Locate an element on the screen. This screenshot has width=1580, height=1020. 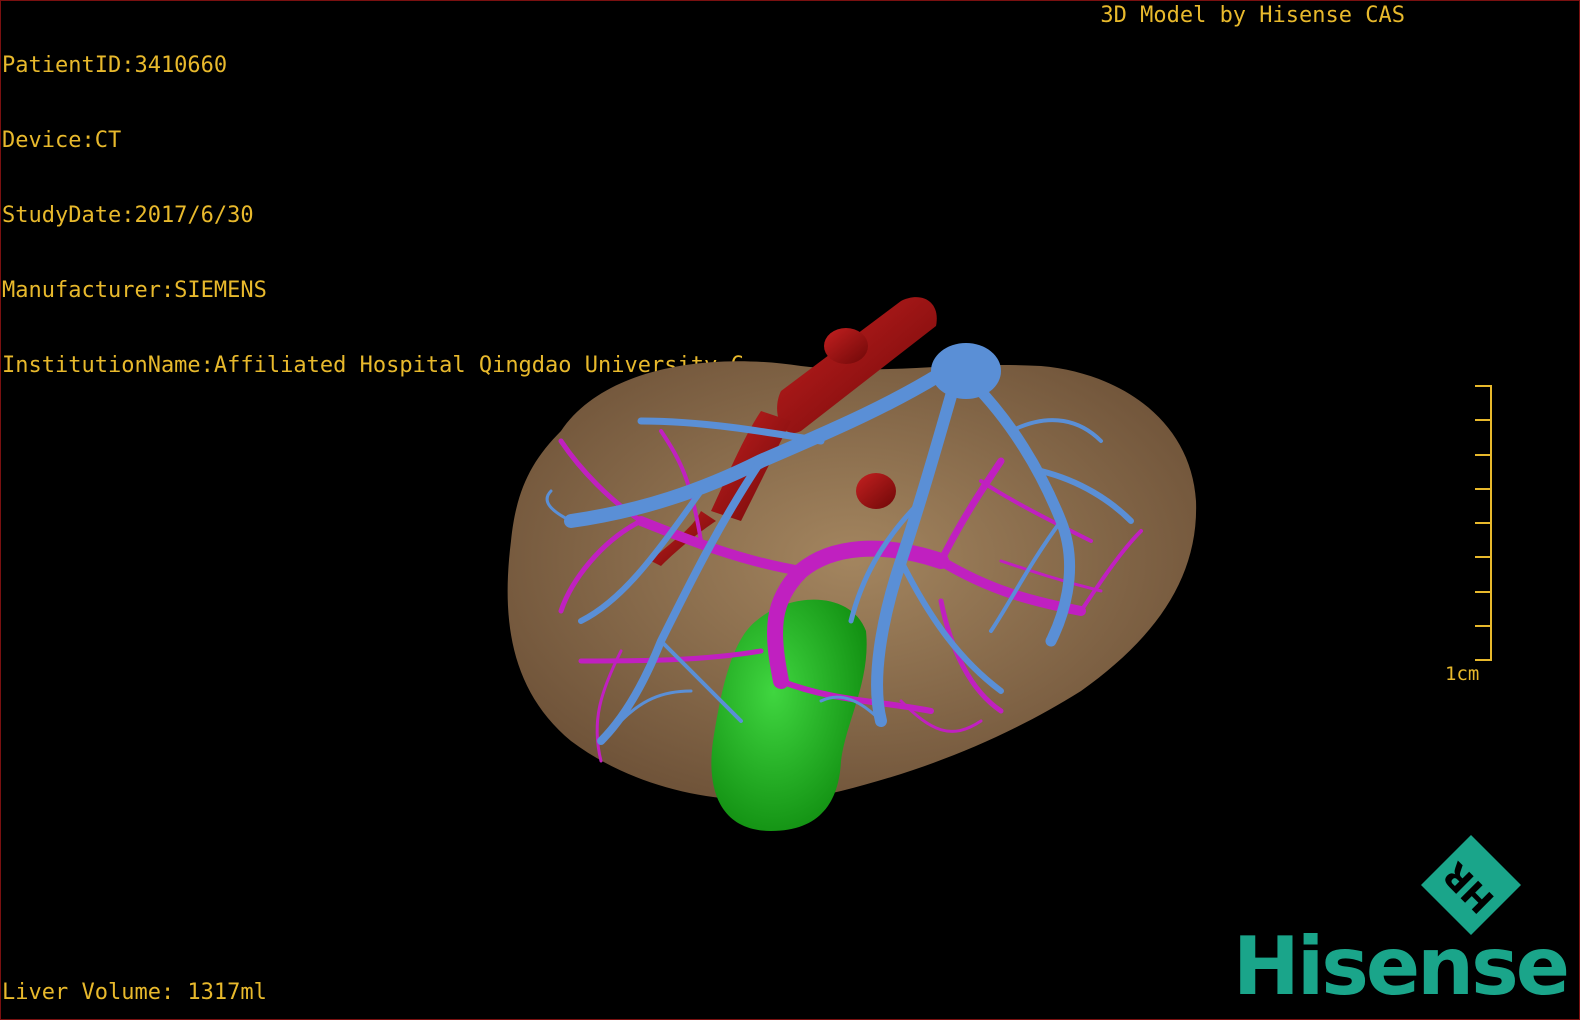
liver-volume-label: Liver Volume: 1317ml is located at coordinates (134, 992).